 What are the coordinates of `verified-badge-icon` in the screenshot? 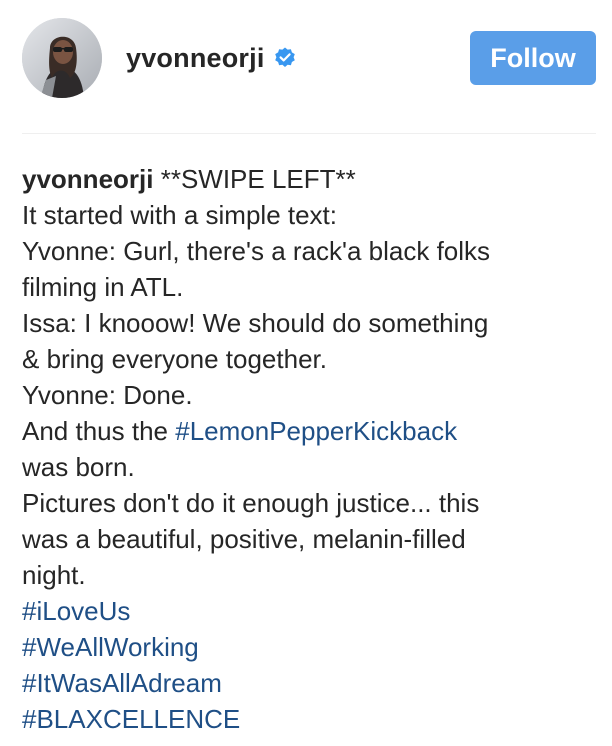 It's located at (285, 58).